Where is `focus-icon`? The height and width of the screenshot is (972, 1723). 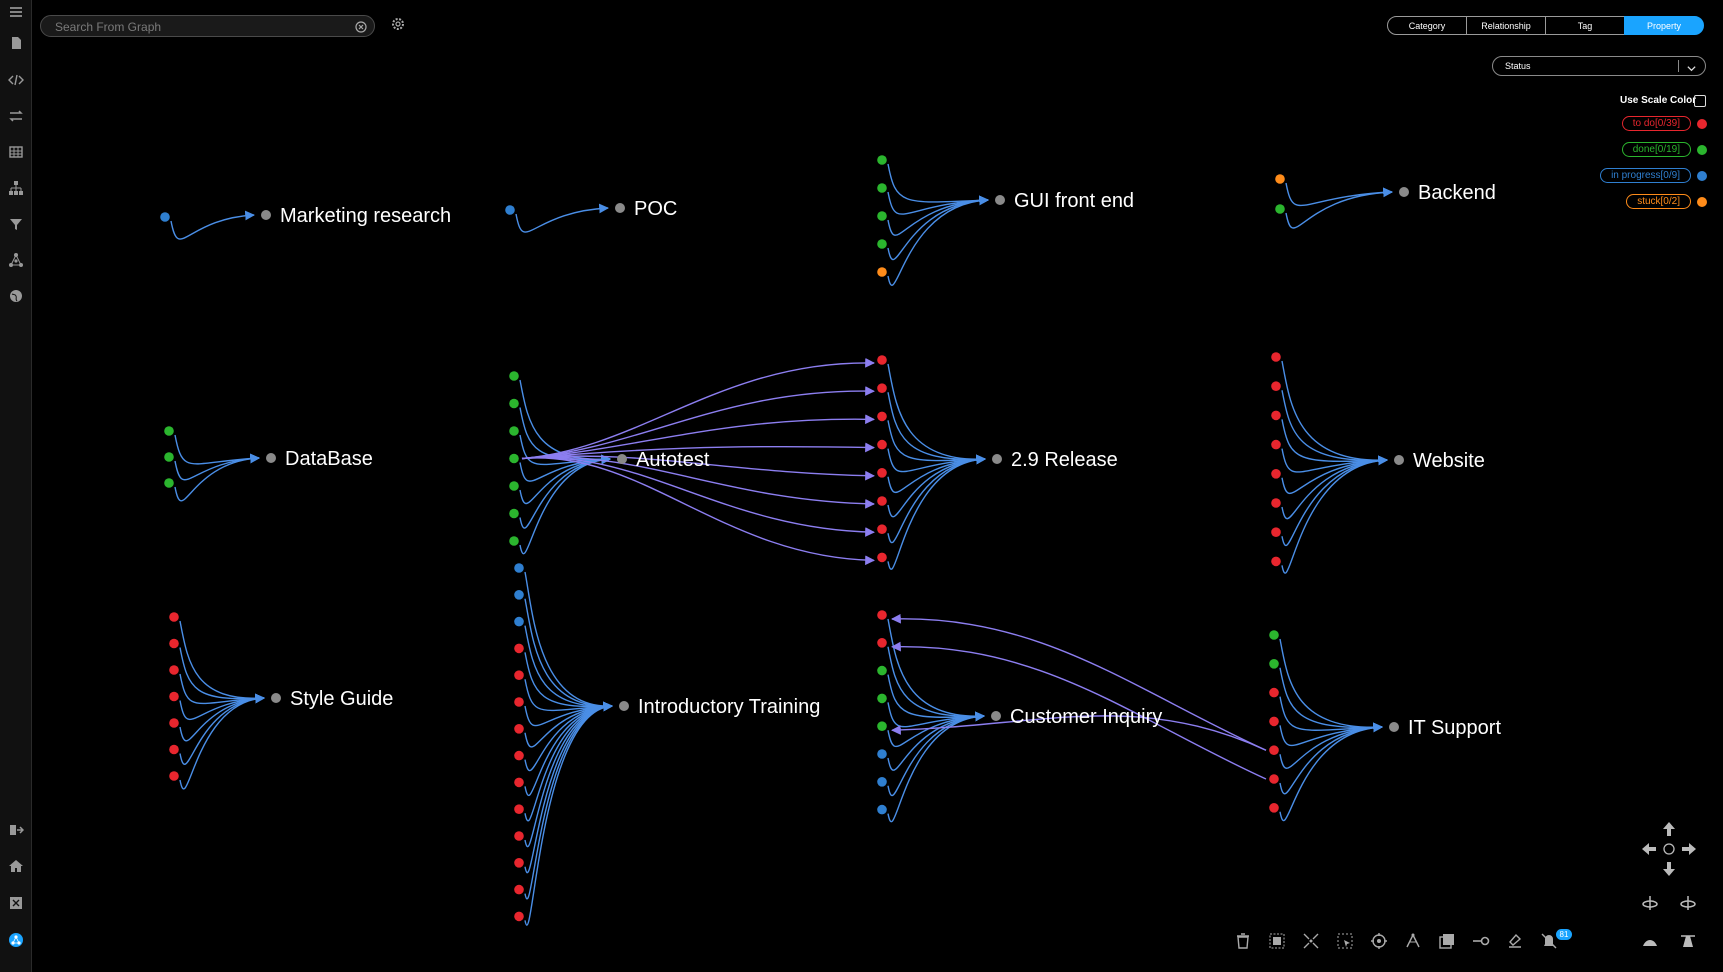 focus-icon is located at coordinates (1379, 941).